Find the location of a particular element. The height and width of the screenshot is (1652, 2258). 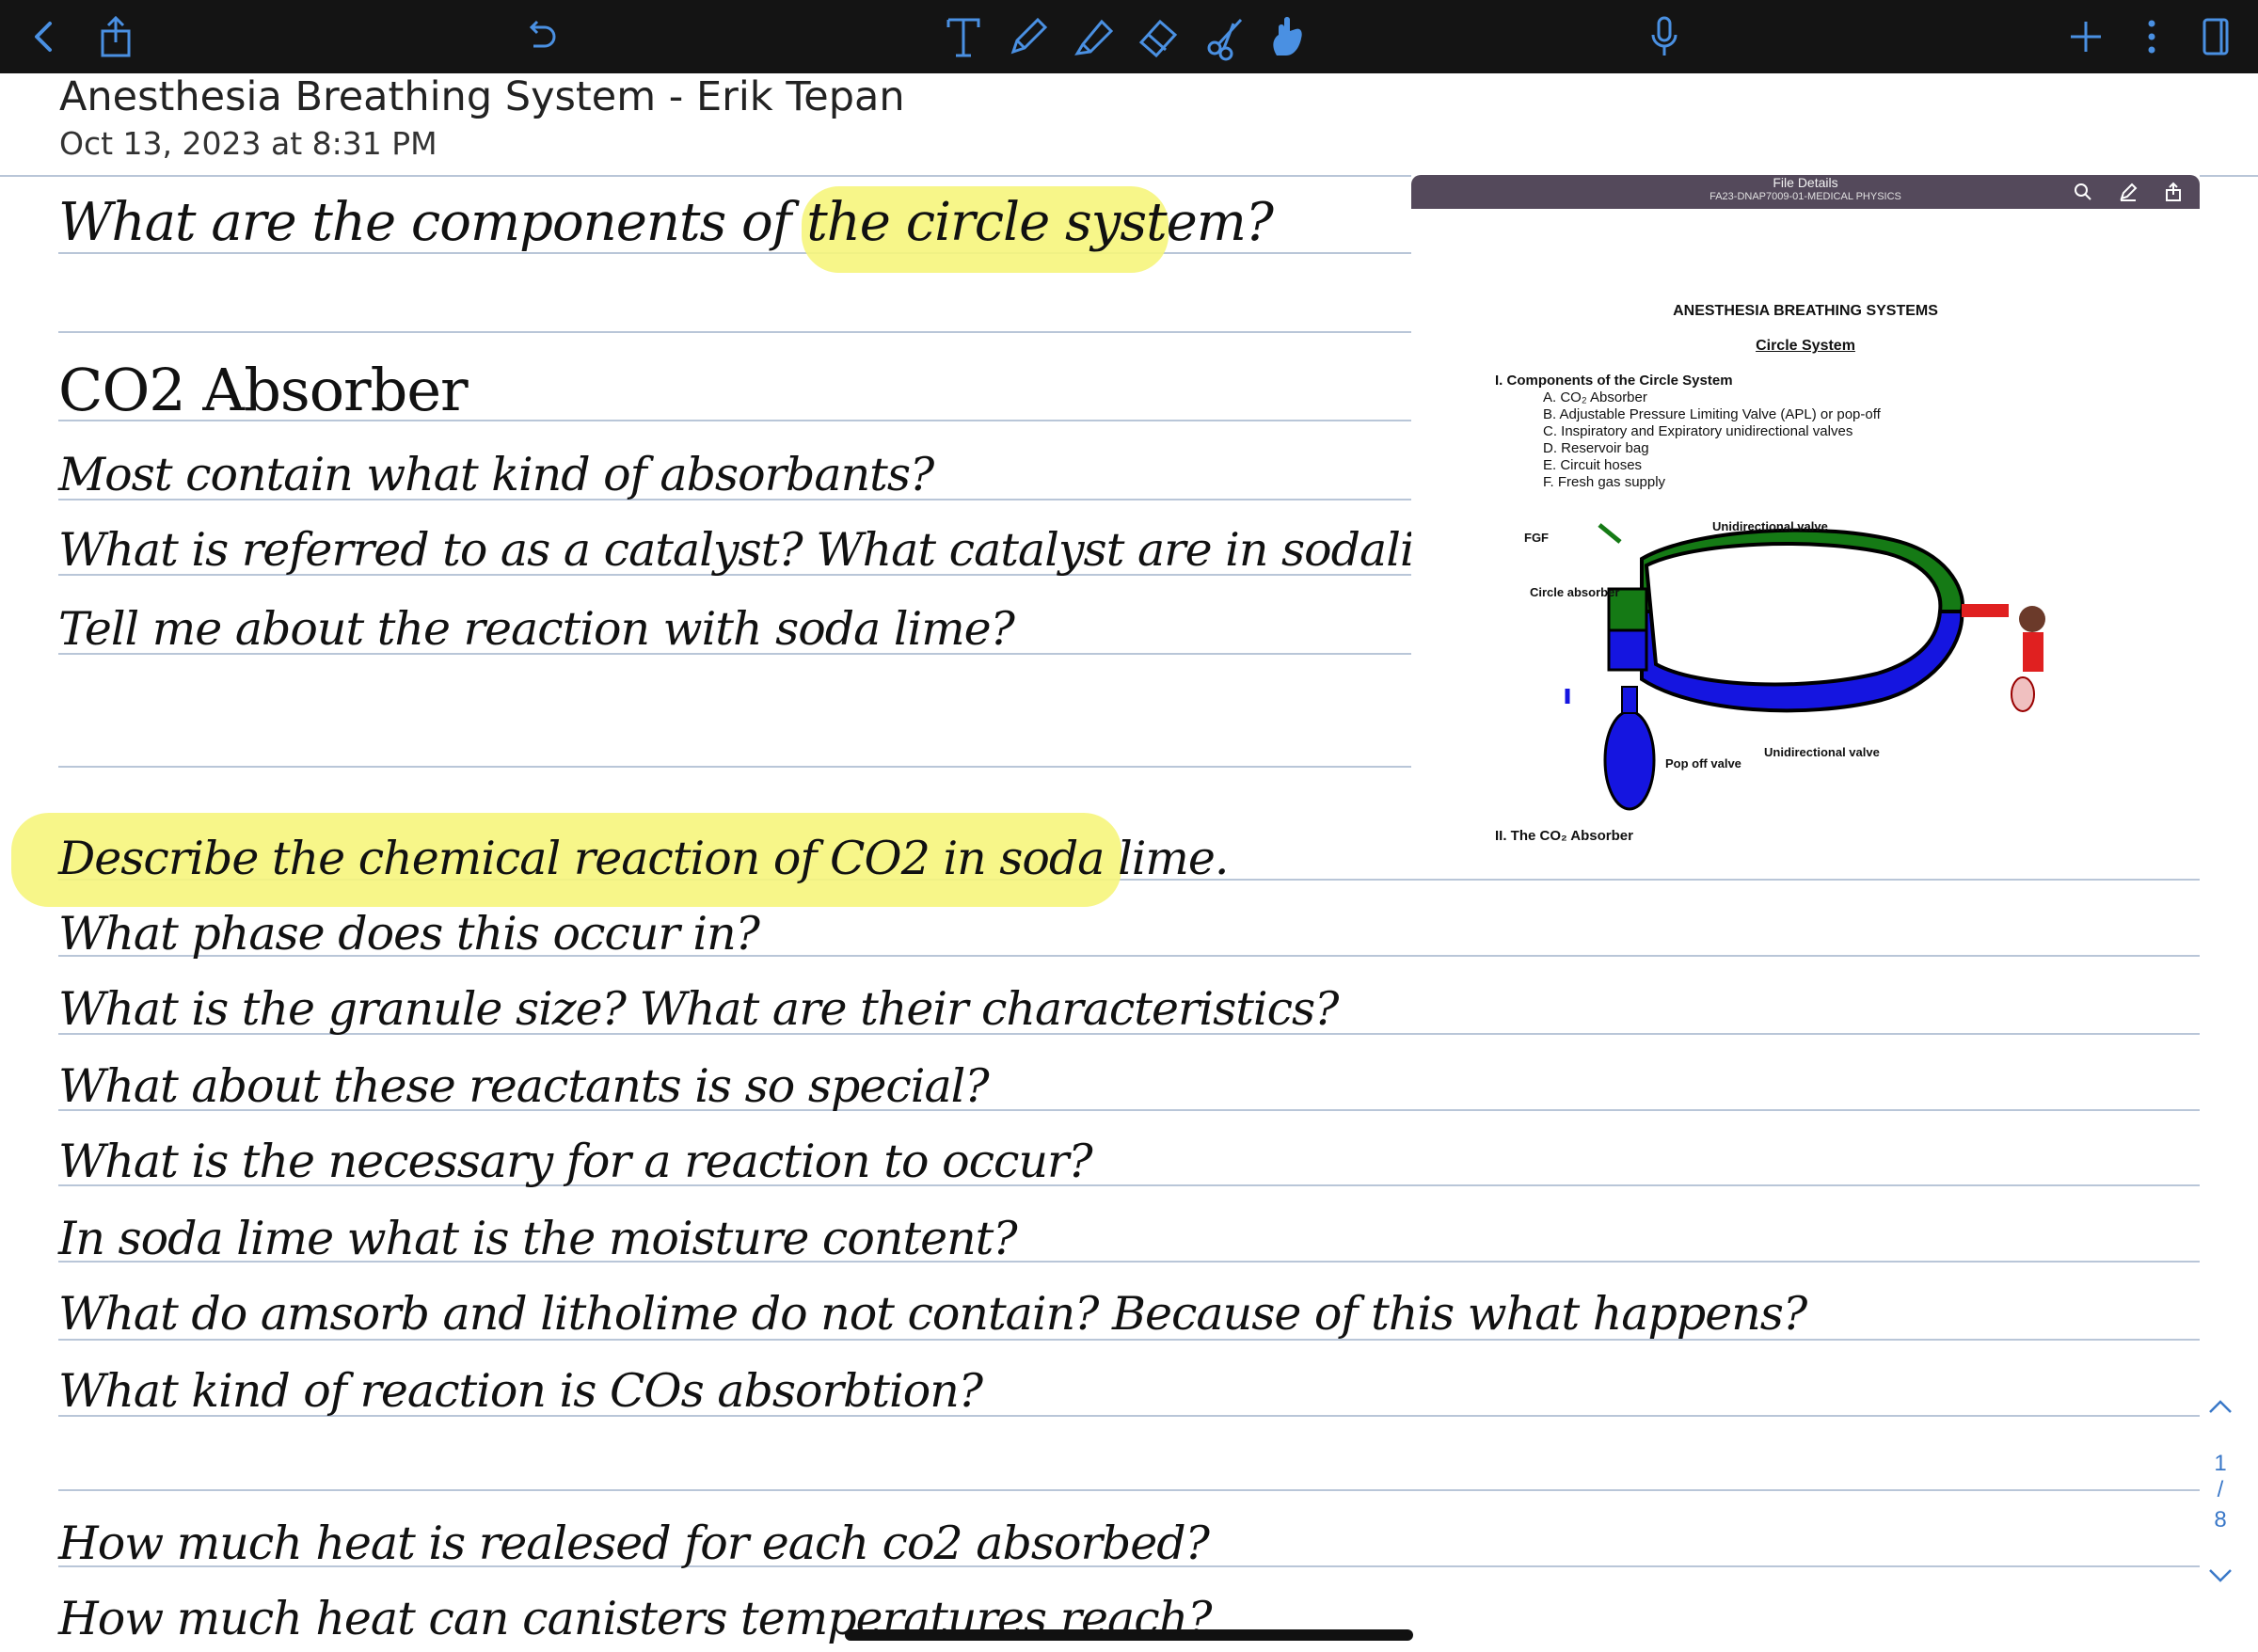

page-view-icon is located at coordinates (2215, 36).